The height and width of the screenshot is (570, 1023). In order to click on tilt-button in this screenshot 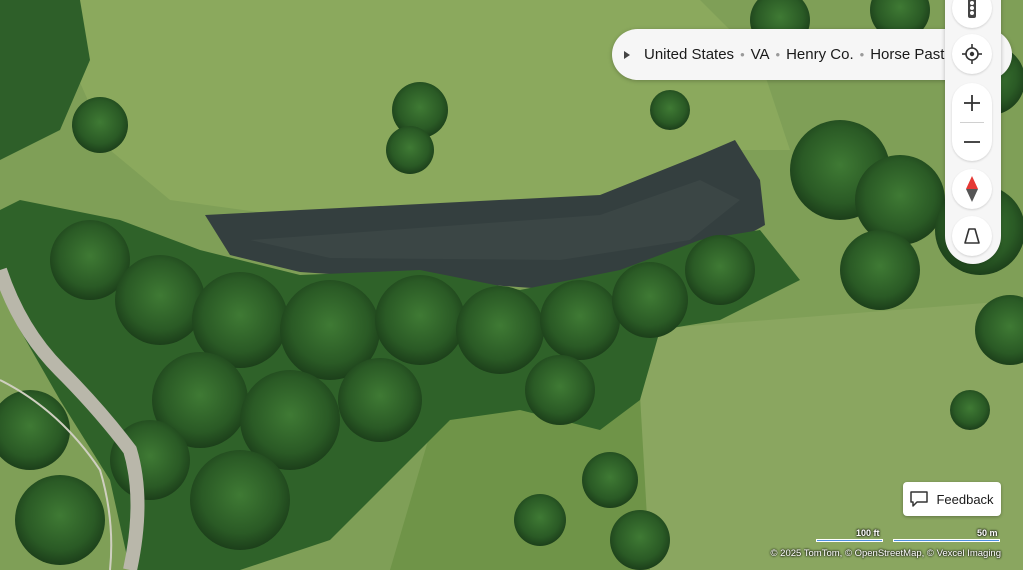, I will do `click(972, 236)`.